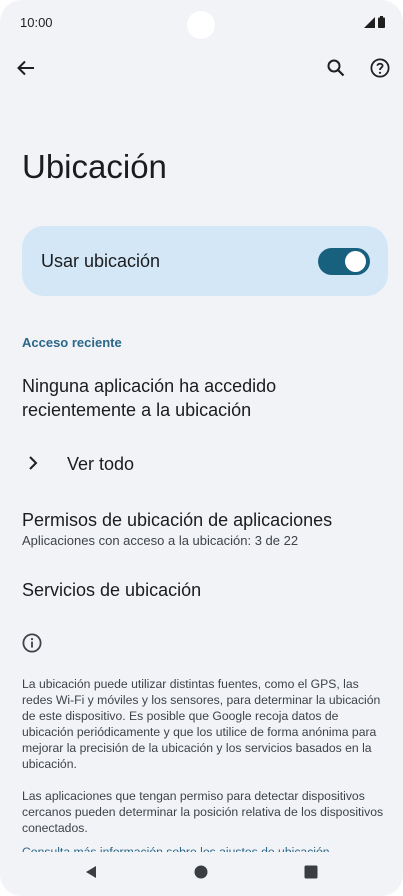 This screenshot has height=896, width=403. I want to click on search-icon, so click(336, 70).